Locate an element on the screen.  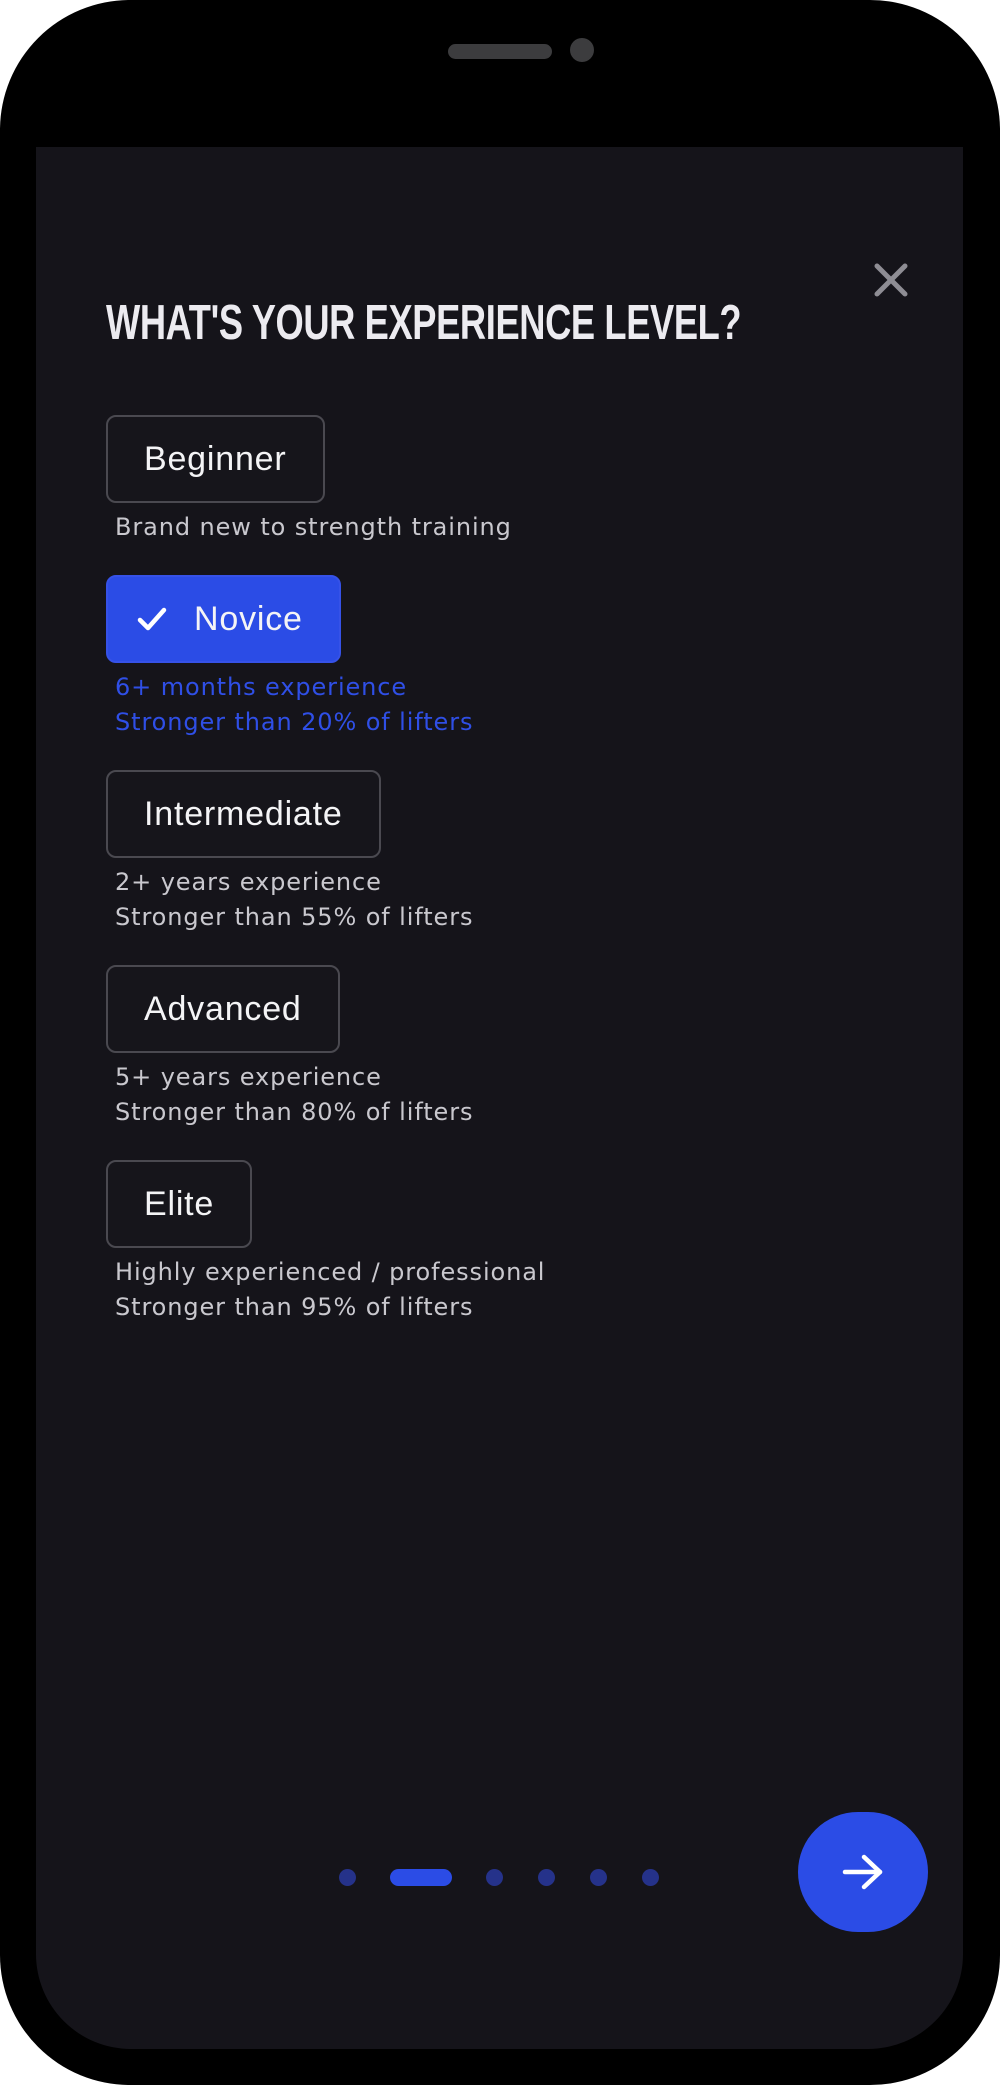
front-camera is located at coordinates (582, 50).